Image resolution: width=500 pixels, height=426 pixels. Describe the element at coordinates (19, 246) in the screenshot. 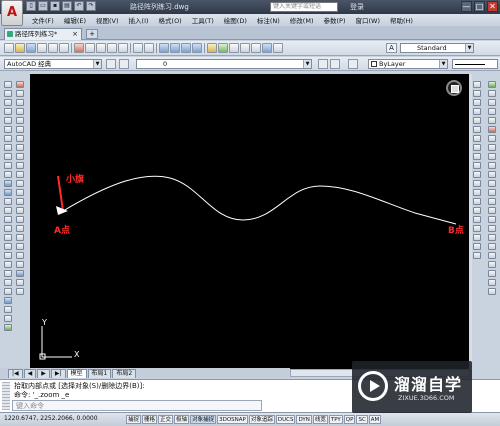

I see `modify-extra-1-icon` at that location.